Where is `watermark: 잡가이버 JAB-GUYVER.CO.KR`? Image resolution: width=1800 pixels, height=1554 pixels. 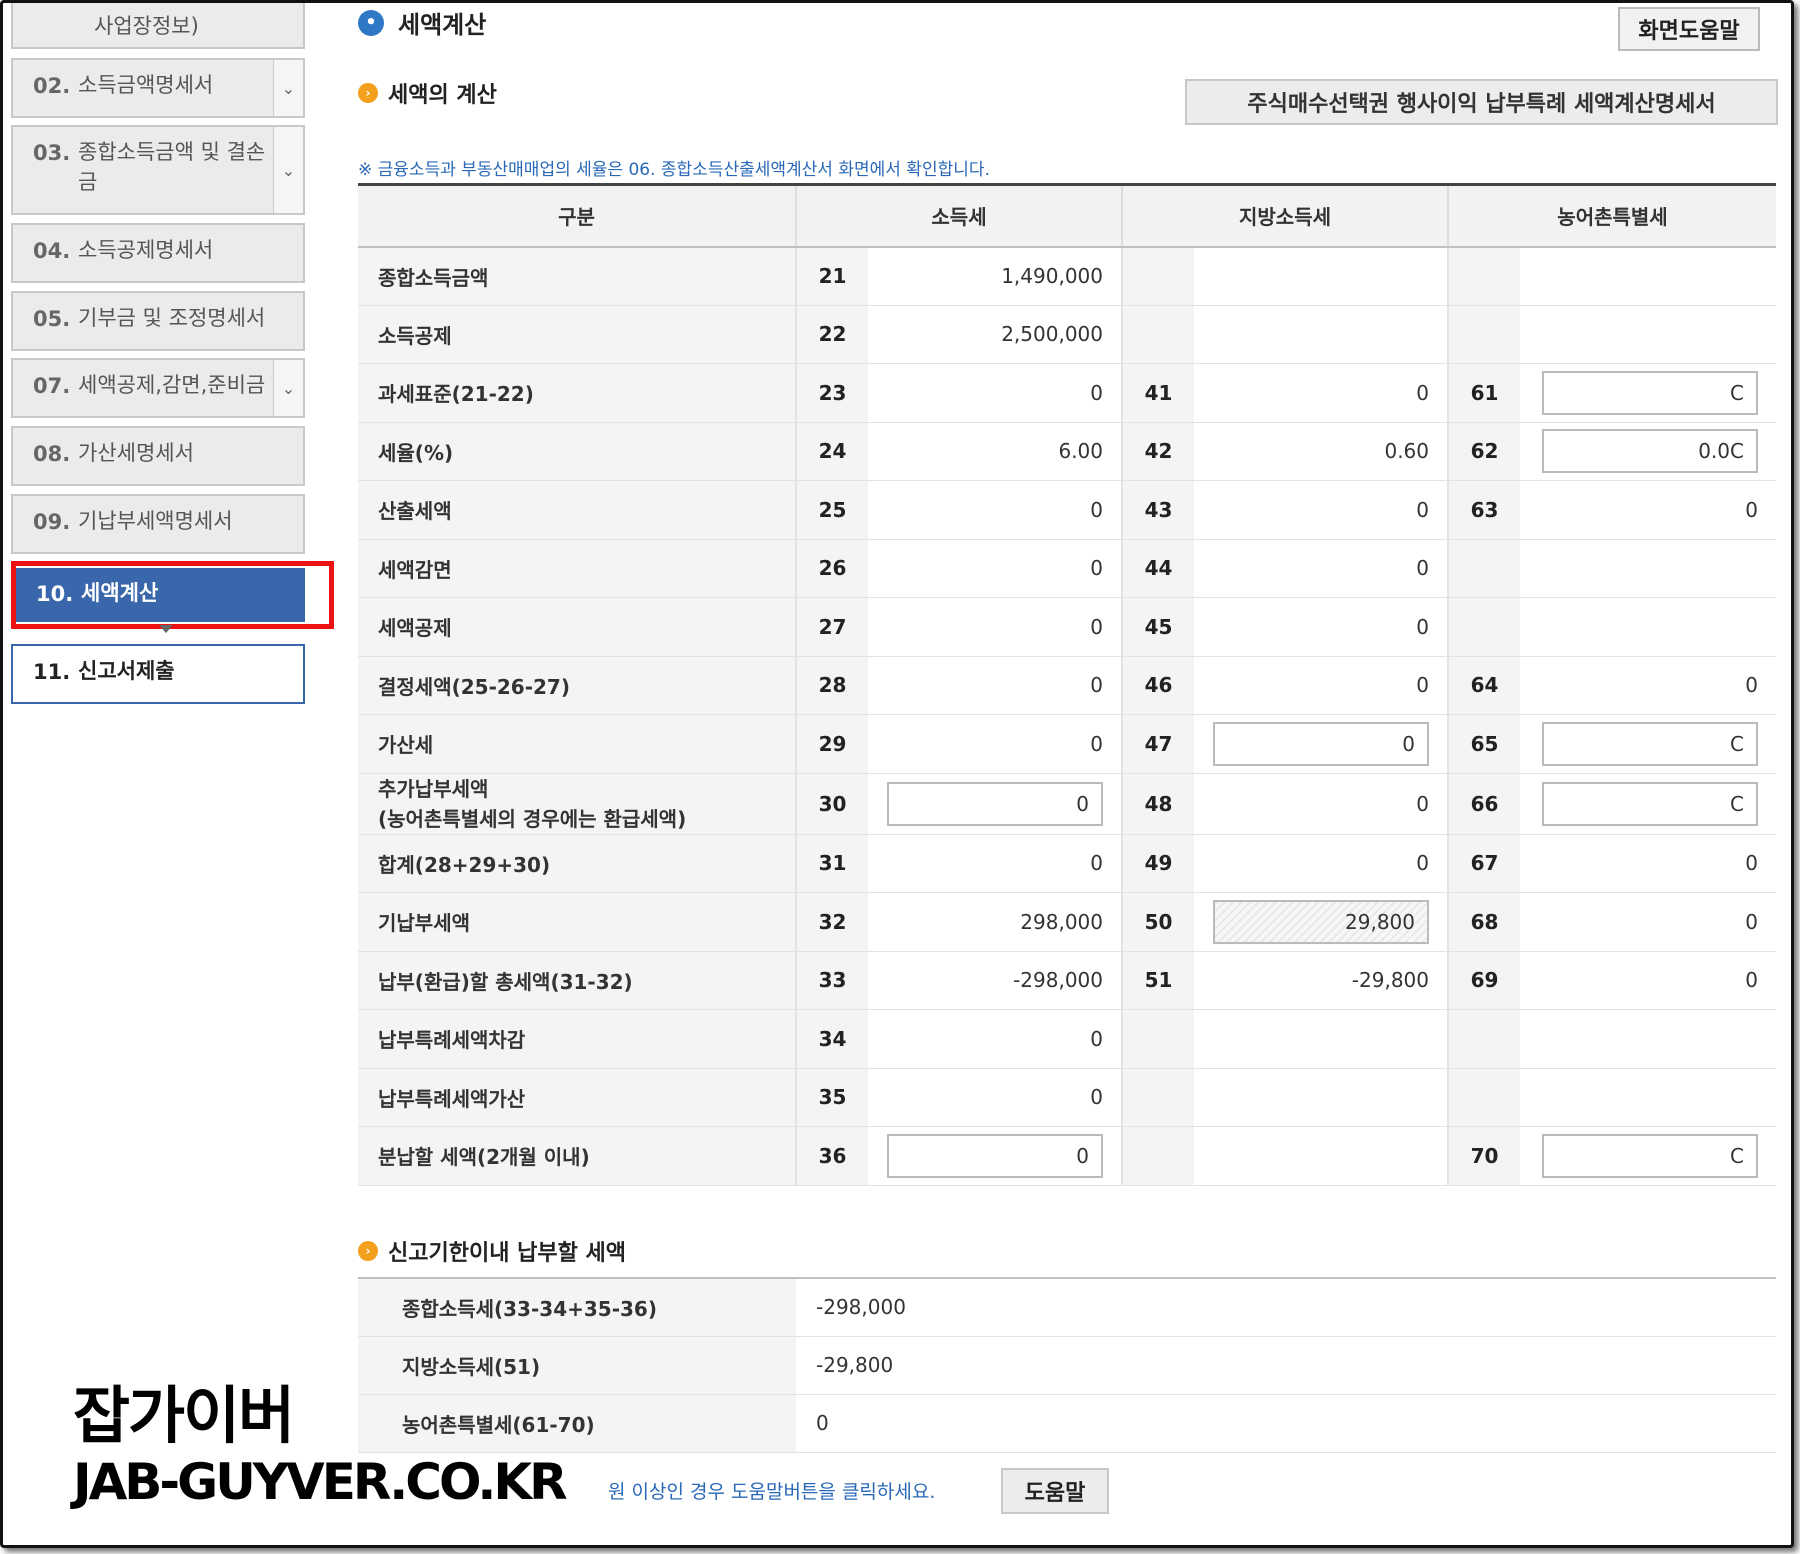
watermark: 잡가이버 JAB-GUYVER.CO.KR is located at coordinates (320, 1438).